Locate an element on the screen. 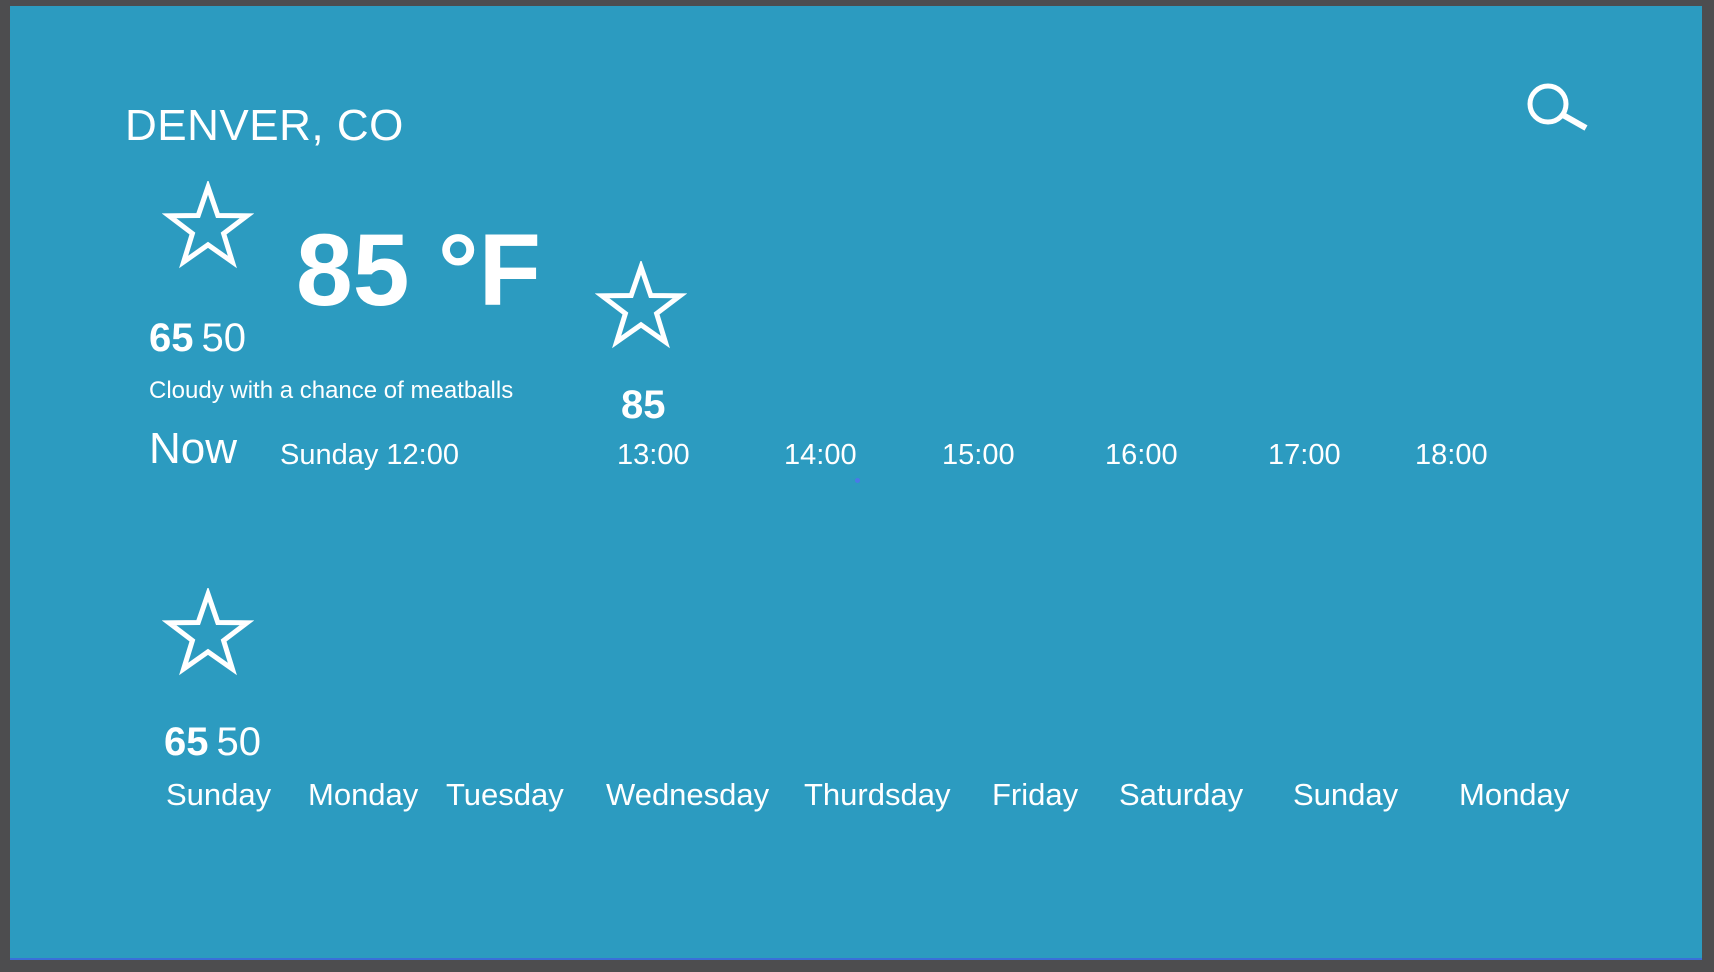 This screenshot has height=972, width=1714. search-button is located at coordinates (1560, 109).